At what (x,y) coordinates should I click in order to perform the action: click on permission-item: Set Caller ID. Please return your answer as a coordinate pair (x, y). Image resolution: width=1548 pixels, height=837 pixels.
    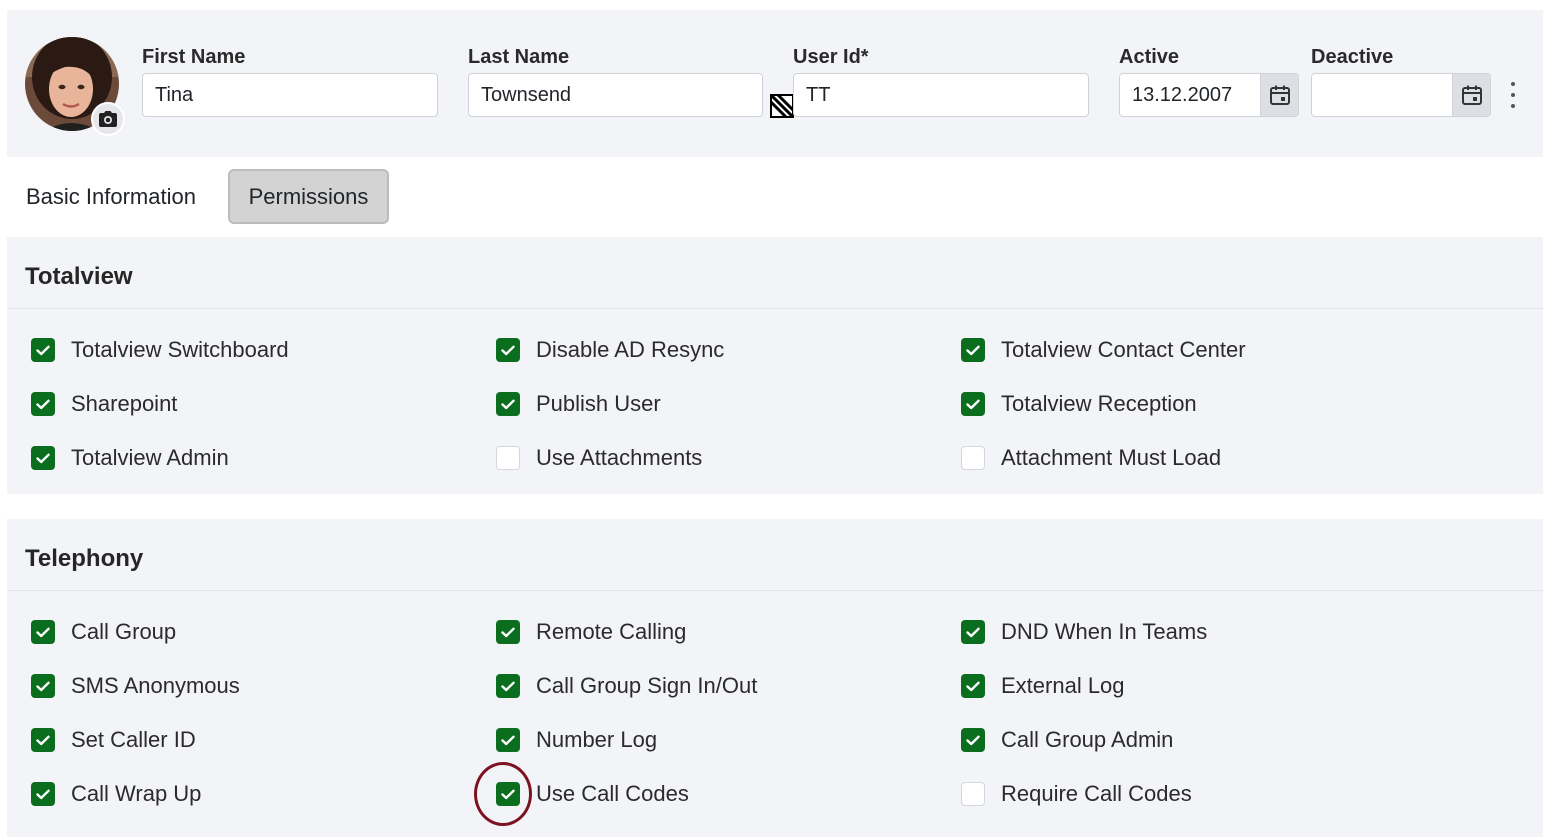
    Looking at the image, I should click on (113, 740).